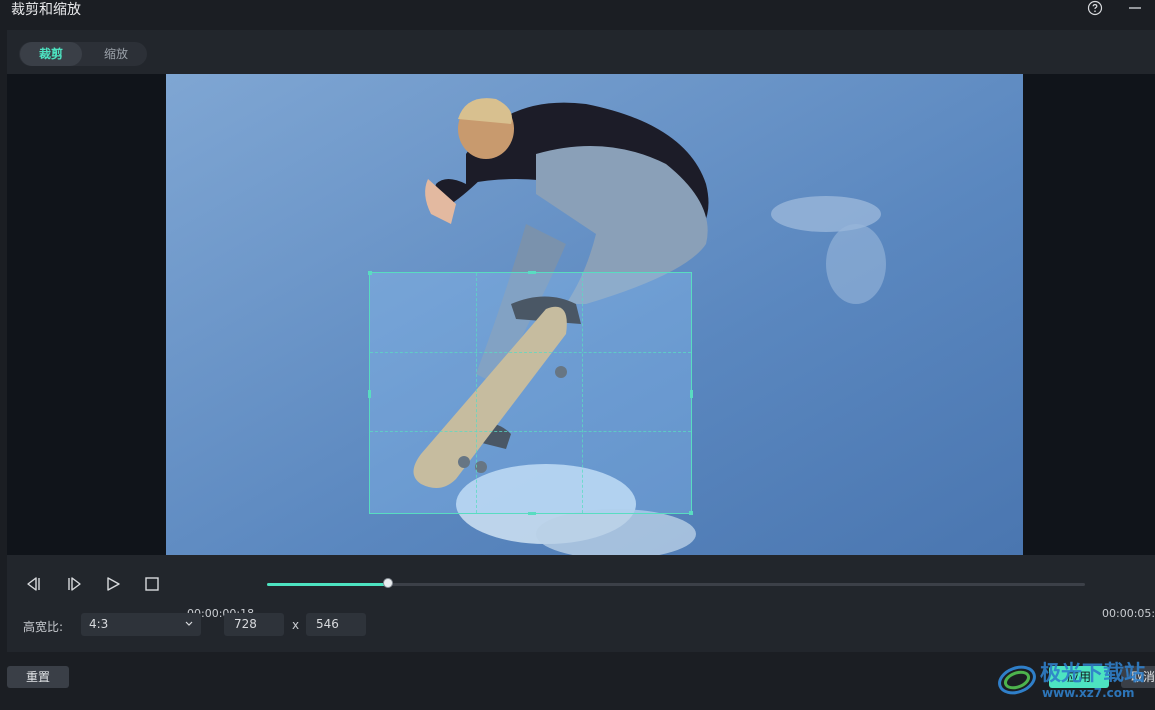 The height and width of the screenshot is (710, 1155). What do you see at coordinates (296, 625) in the screenshot?
I see `dimension-separator: x` at bounding box center [296, 625].